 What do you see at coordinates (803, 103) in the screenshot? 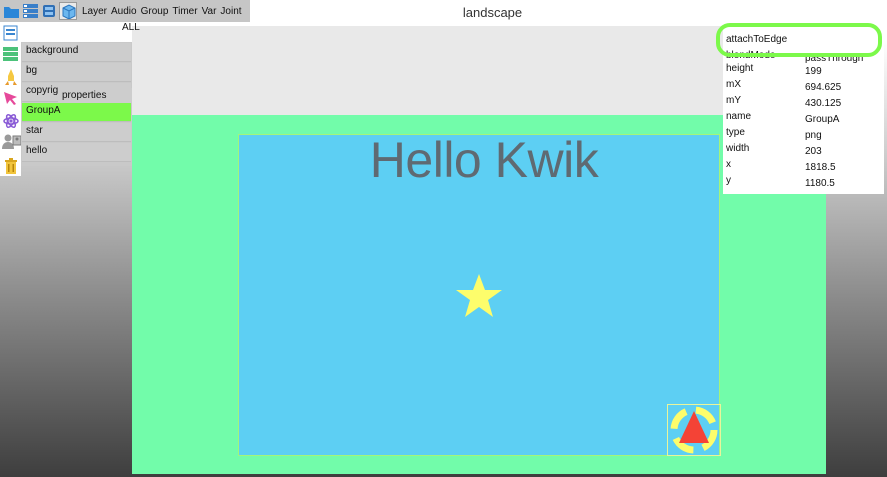
I see `prop-row-my: mY 430.125` at bounding box center [803, 103].